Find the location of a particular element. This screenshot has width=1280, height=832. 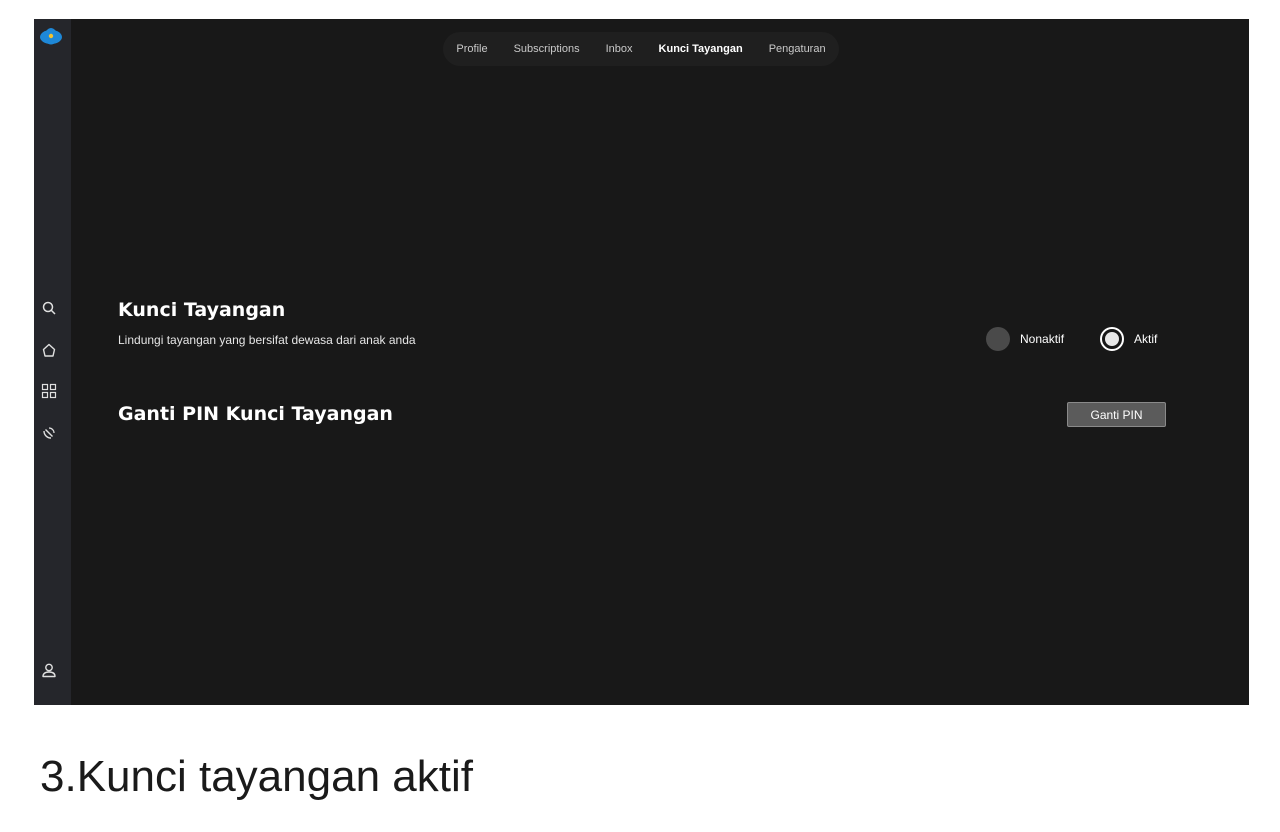

radio-nonaktif is located at coordinates (998, 339).